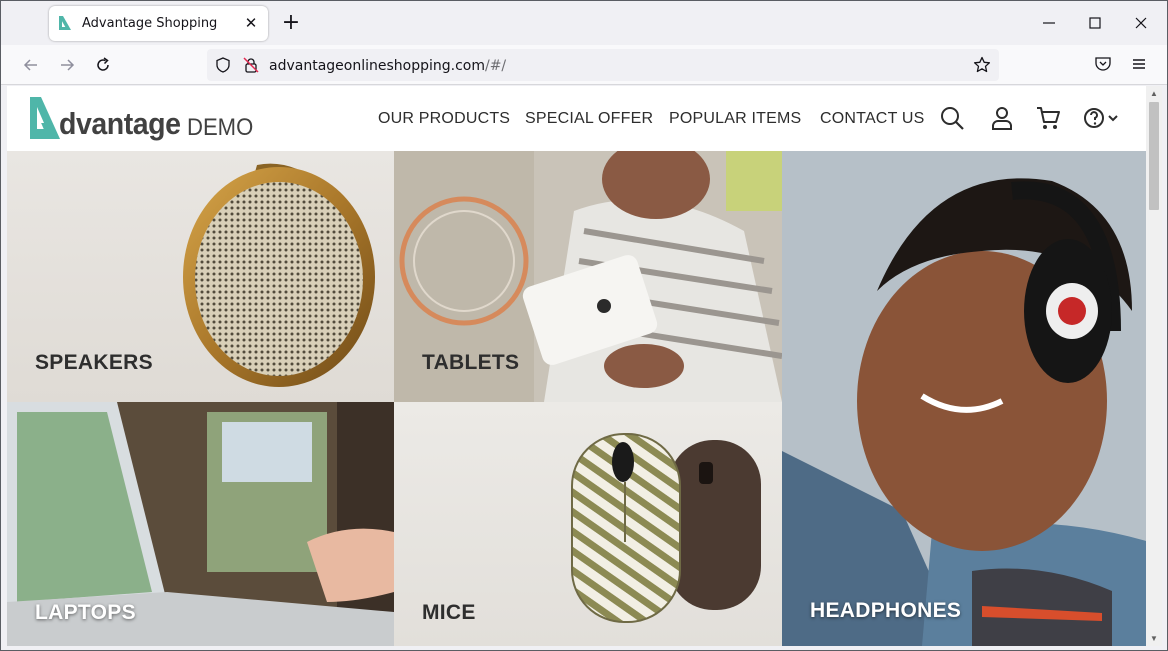 This screenshot has height=651, width=1168. I want to click on hamburger-menu-icon, so click(1139, 64).